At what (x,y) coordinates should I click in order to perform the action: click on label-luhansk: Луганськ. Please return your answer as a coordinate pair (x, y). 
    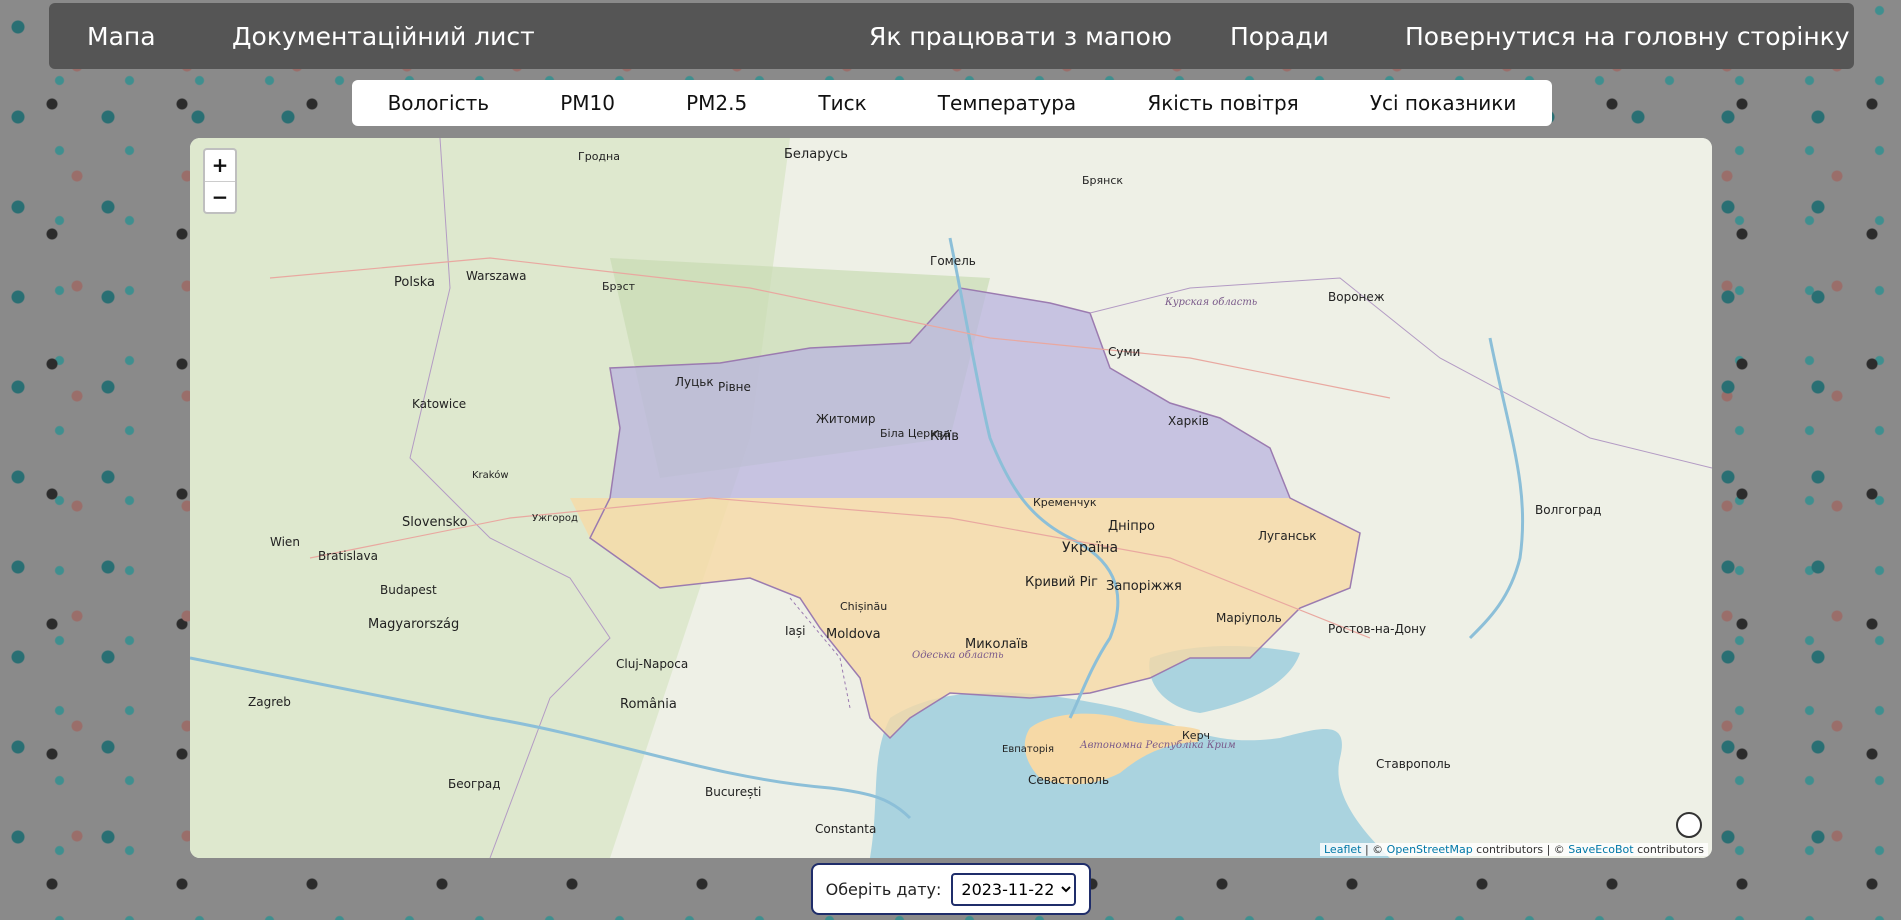
    Looking at the image, I should click on (1287, 536).